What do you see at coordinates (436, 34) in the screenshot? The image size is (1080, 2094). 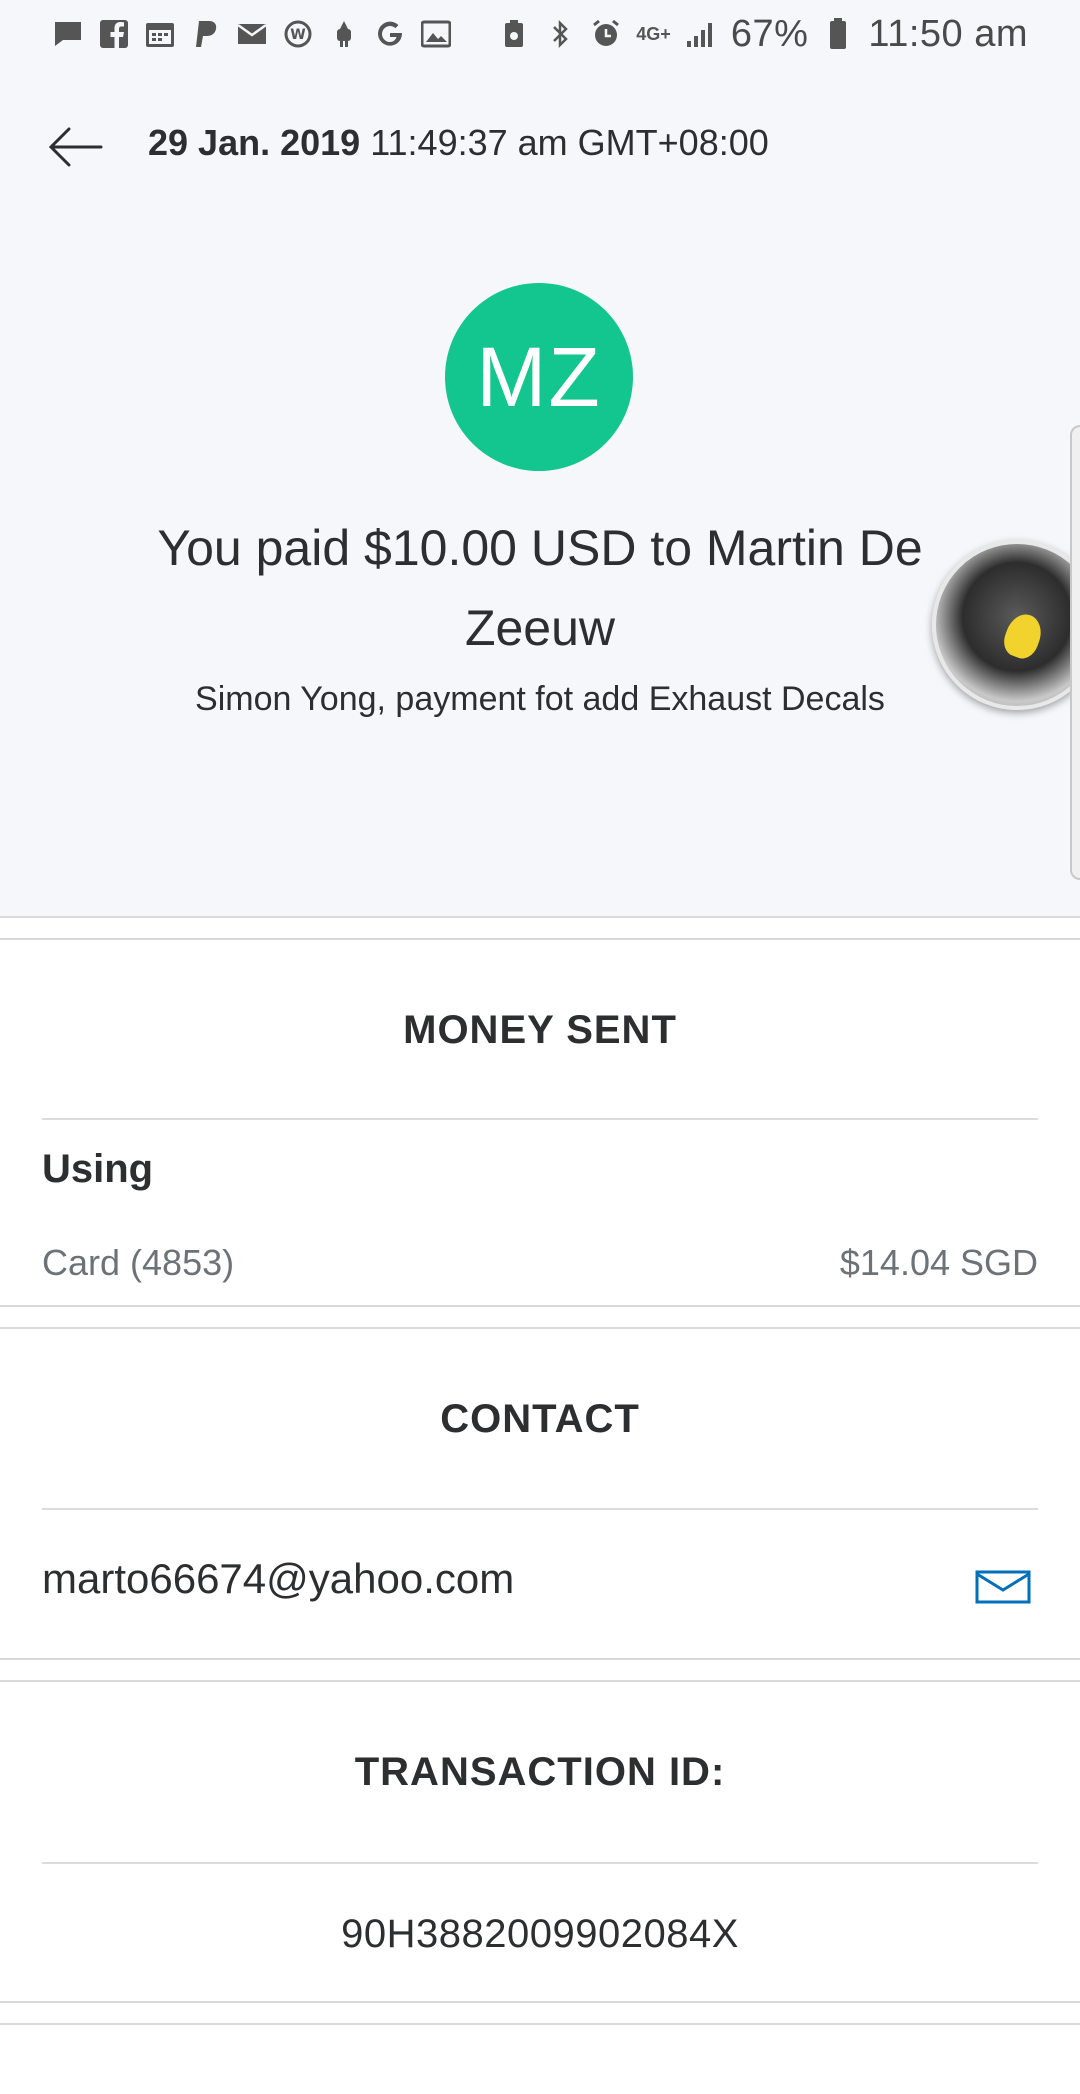 I see `image-icon` at bounding box center [436, 34].